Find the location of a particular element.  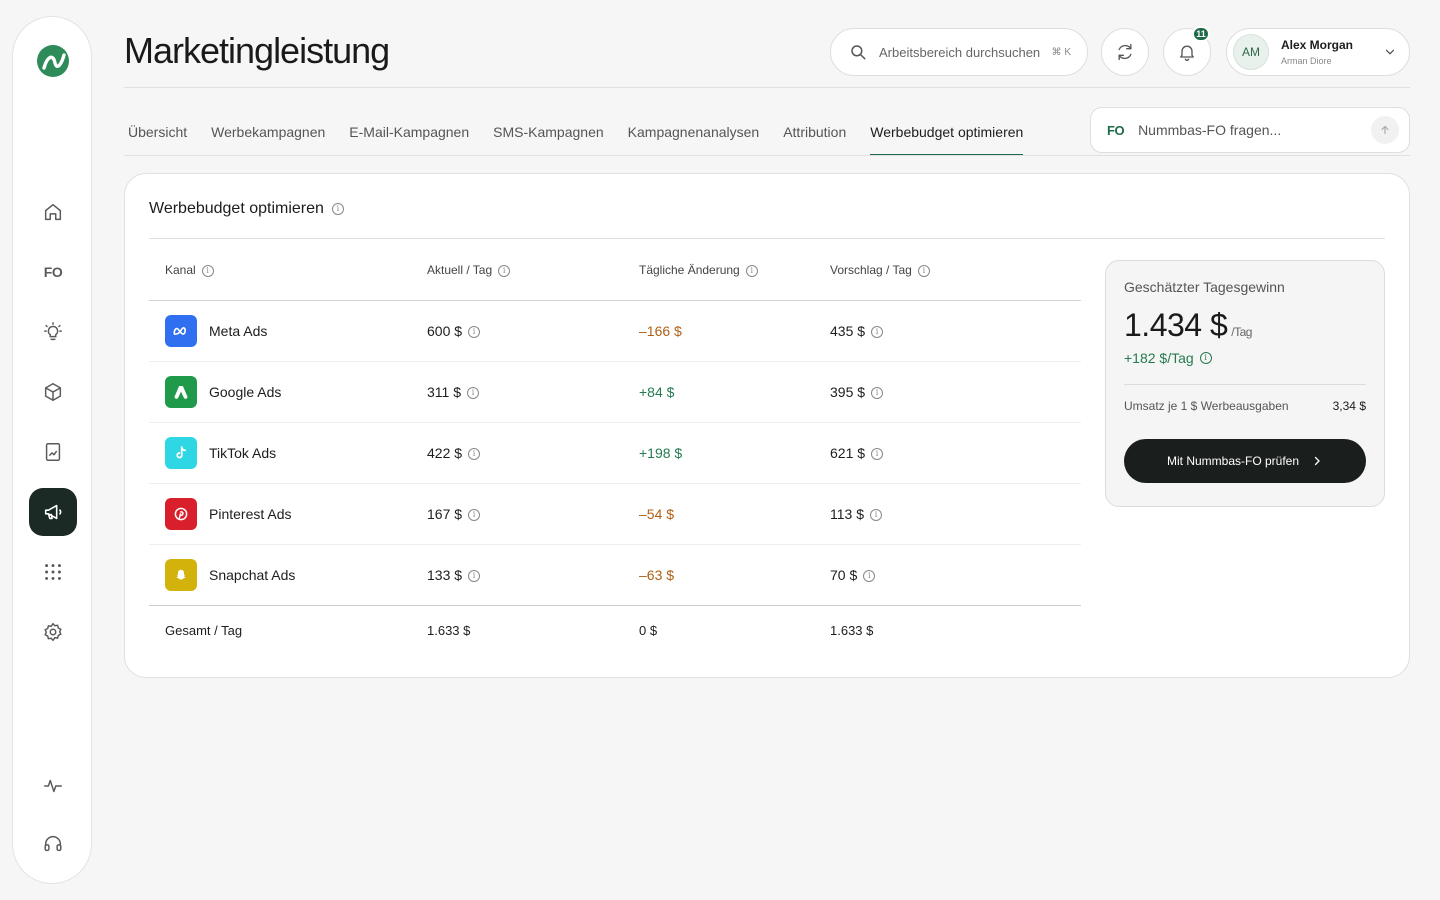

tab-ad-campaigns: Werbekampagnen is located at coordinates (268, 132).